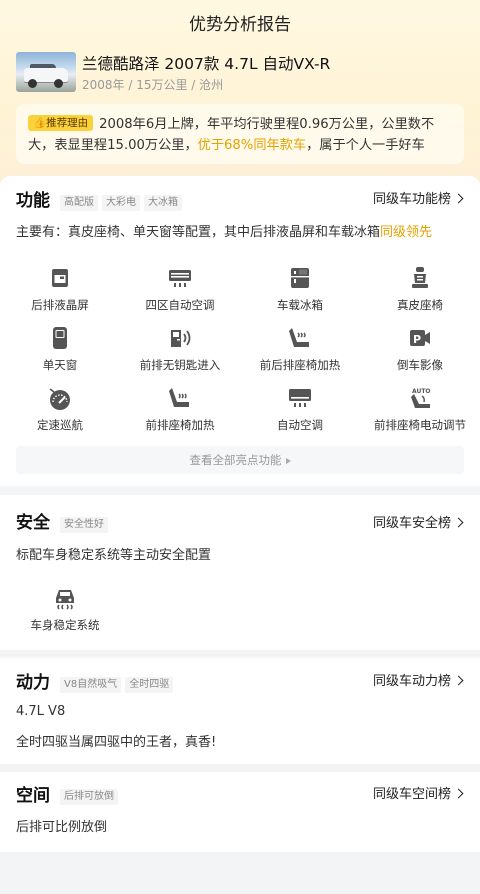 The image size is (480, 894). I want to click on space-desc: 后排可比例放倒, so click(62, 827).